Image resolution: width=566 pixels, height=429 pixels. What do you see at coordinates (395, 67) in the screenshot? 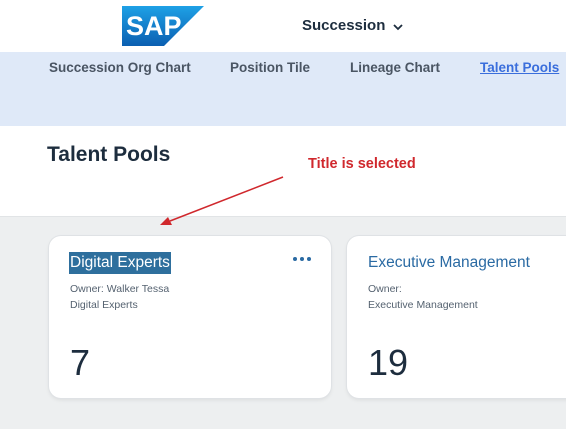
I see `tab-lineage-chart: Lineage Chart` at bounding box center [395, 67].